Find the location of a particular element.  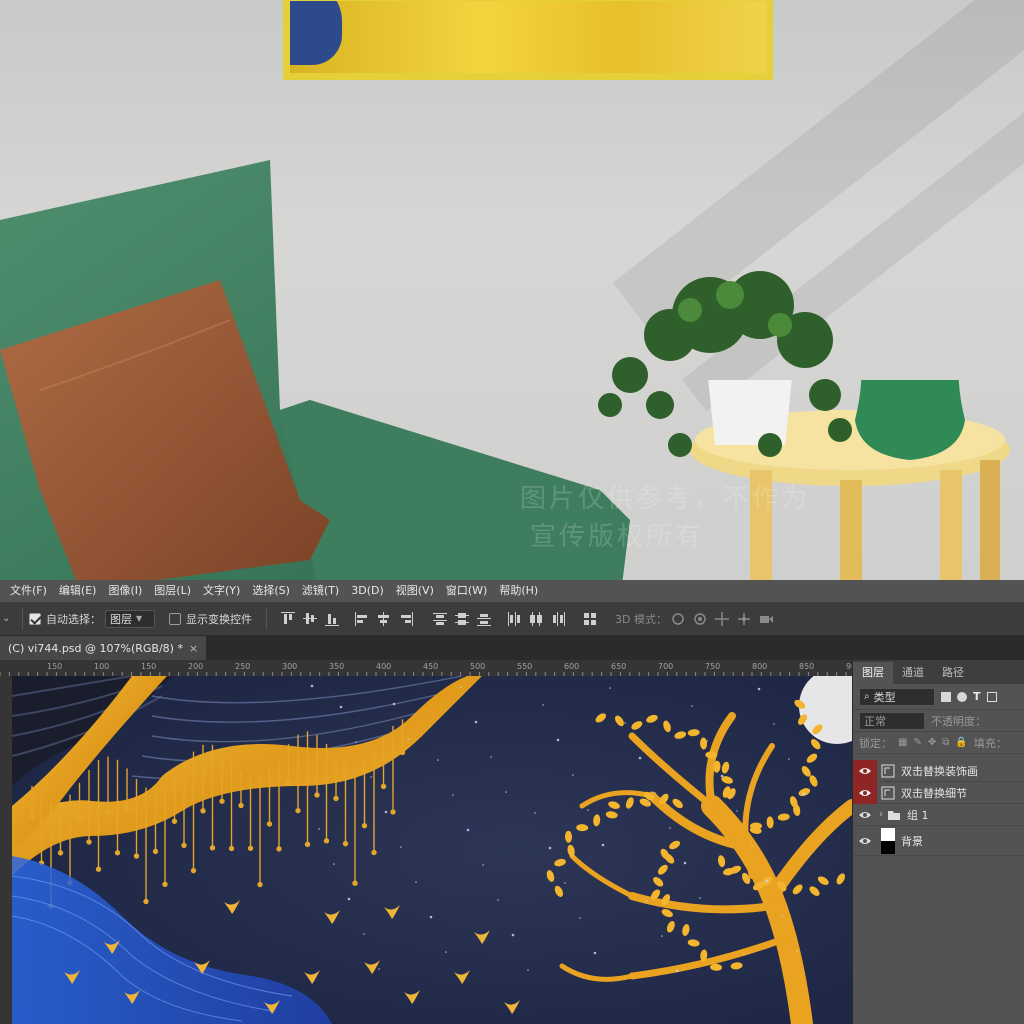

vertical-ruler is located at coordinates (6, 850).